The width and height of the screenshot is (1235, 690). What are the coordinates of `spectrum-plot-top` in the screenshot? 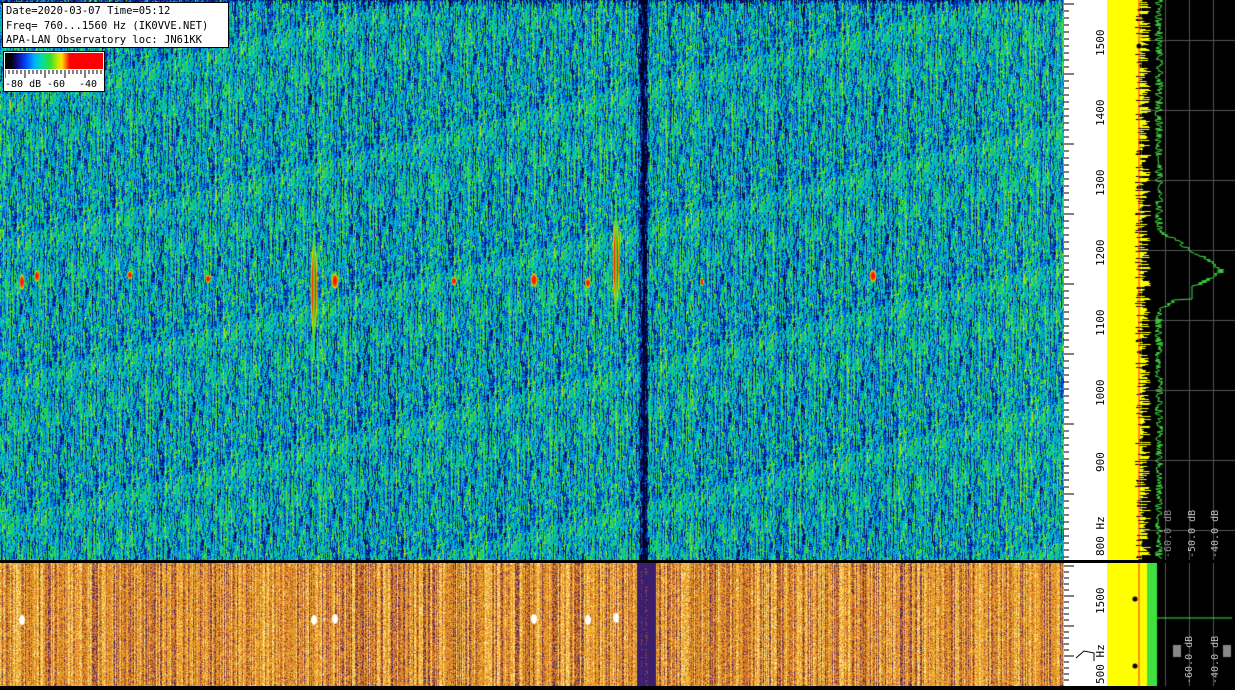 It's located at (1171, 280).